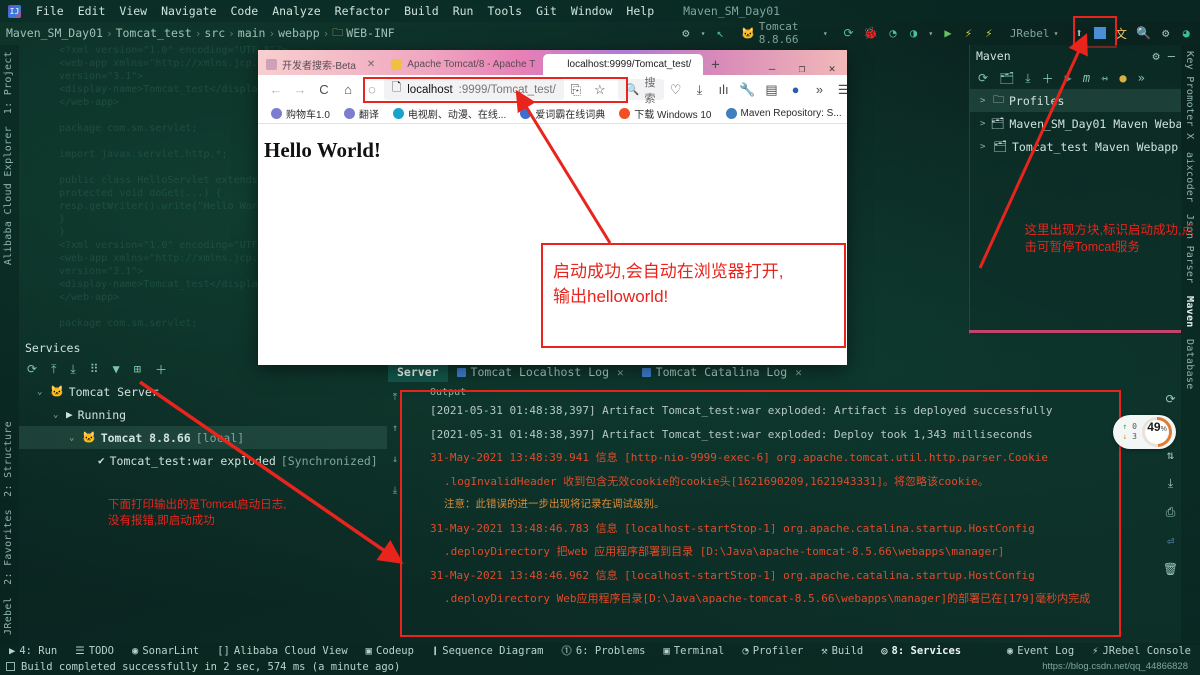 This screenshot has height=675, width=1200. What do you see at coordinates (94, 650) in the screenshot?
I see `bottom-tool-1: ☰ TODO` at bounding box center [94, 650].